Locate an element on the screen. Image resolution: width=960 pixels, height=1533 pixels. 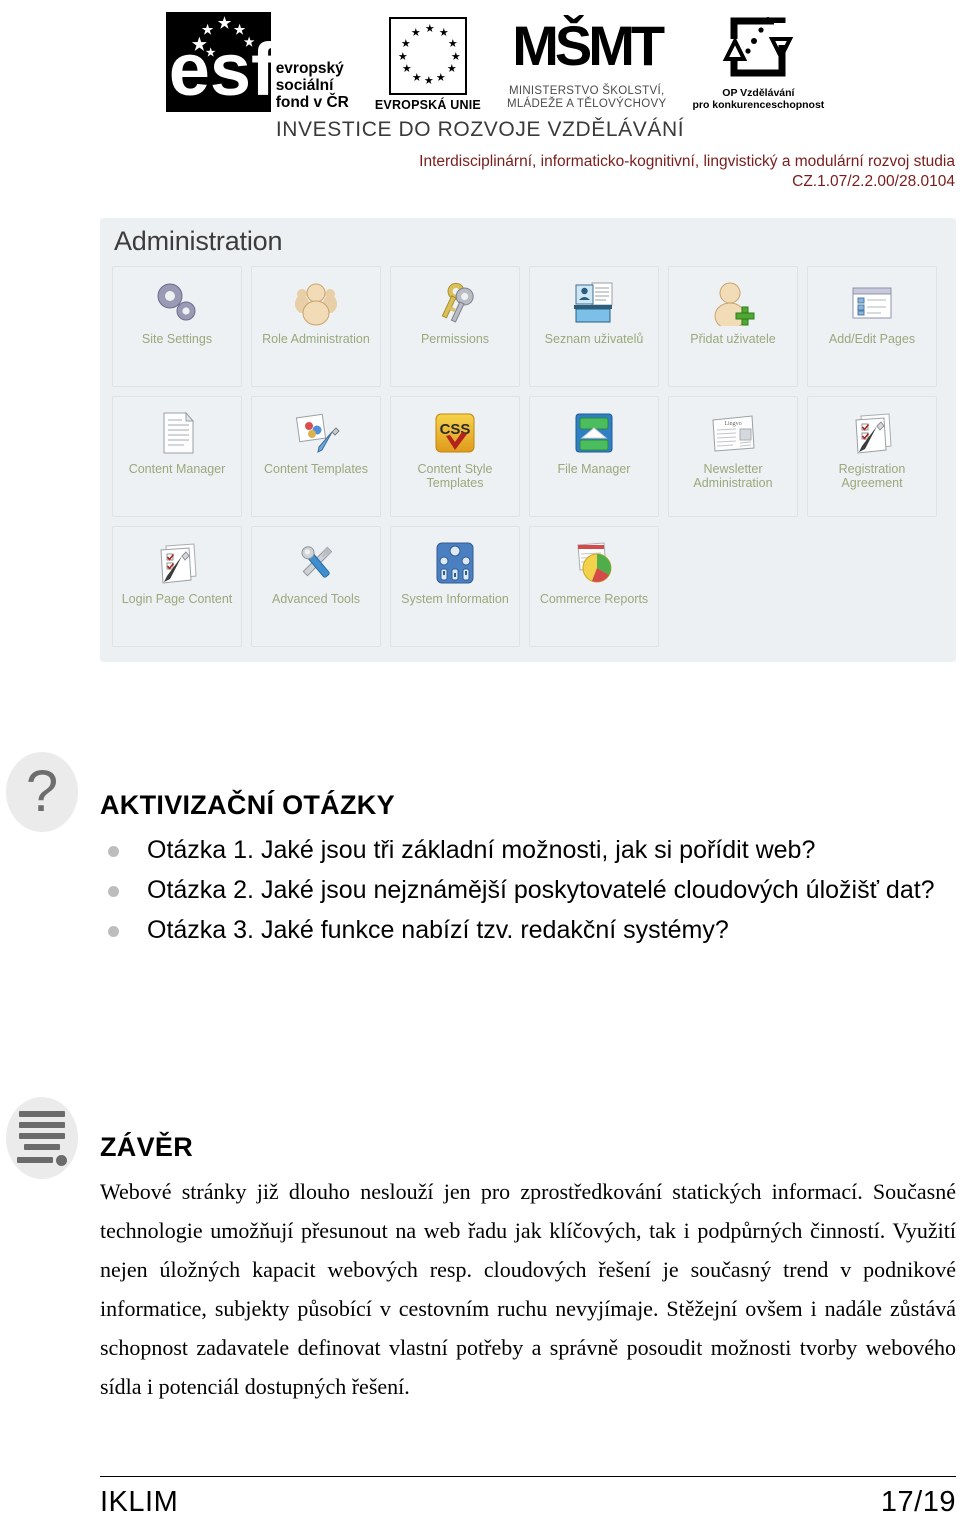
msmt-caption-line-1: MINISTERSTVO ŠKOLSTVÍ, is located at coordinates (586, 91).